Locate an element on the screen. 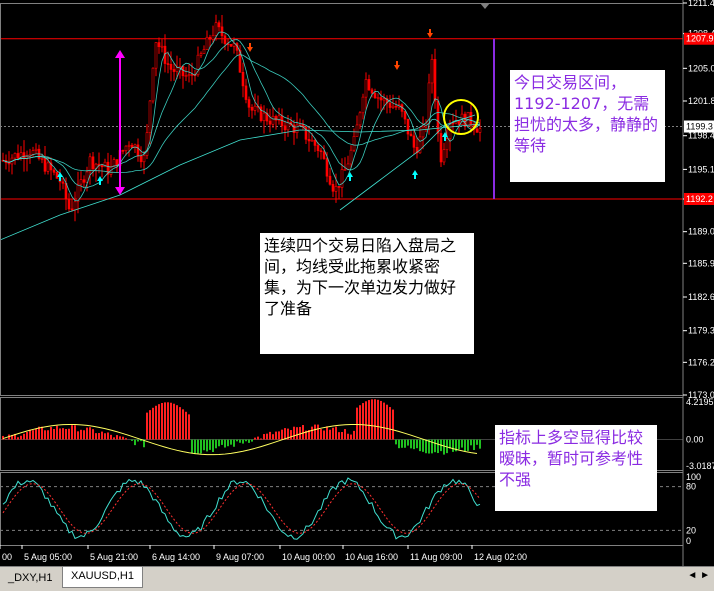  tab-dxy: _DXY,H1 is located at coordinates (30, 578).